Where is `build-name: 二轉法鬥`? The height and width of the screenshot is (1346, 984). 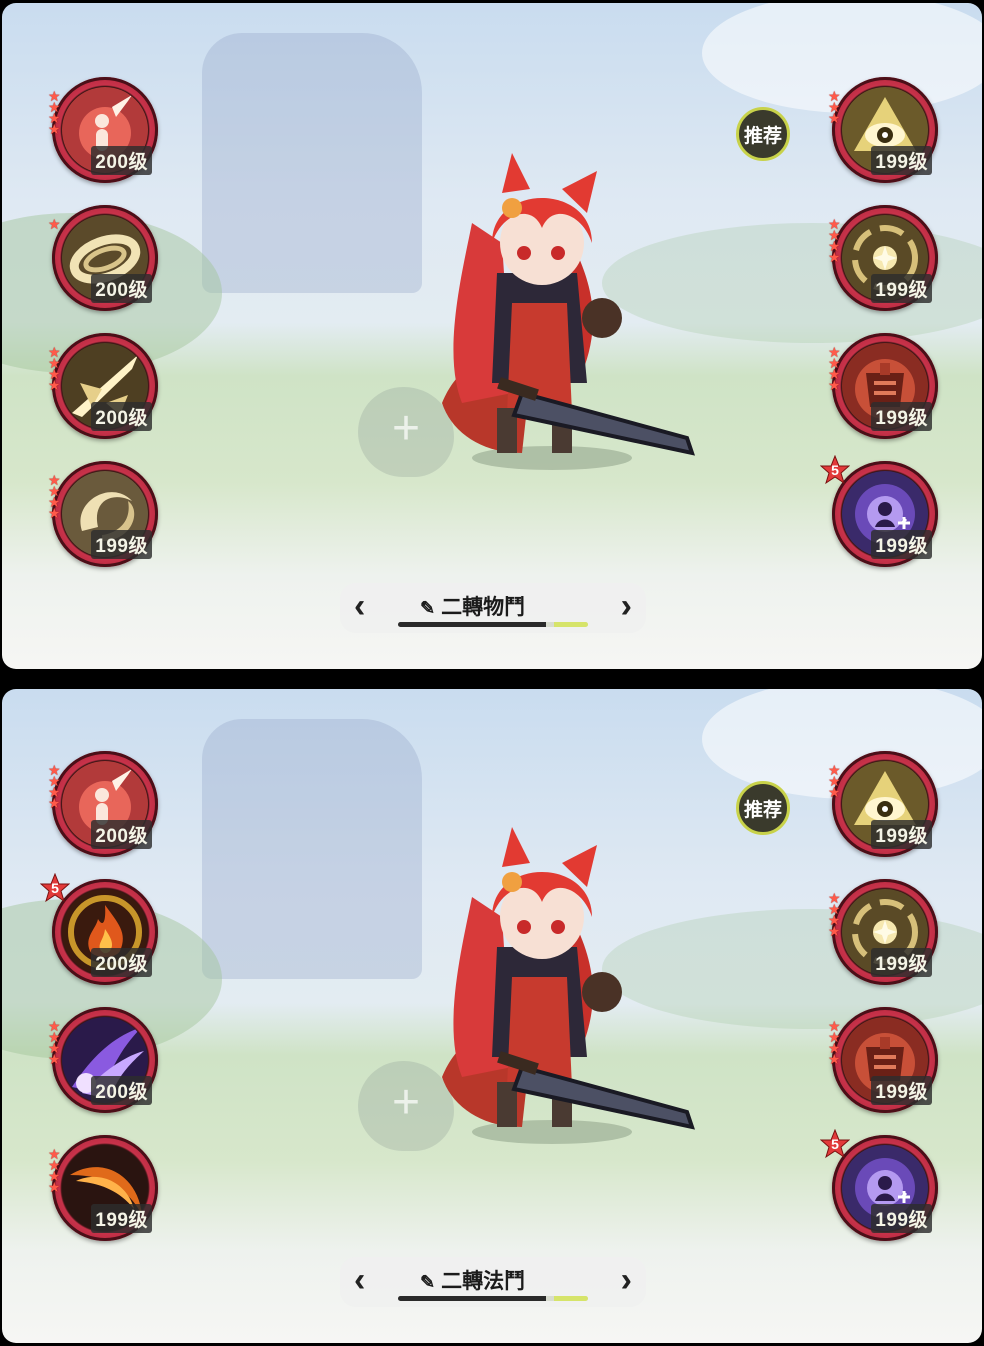 build-name: 二轉法鬥 is located at coordinates (483, 1281).